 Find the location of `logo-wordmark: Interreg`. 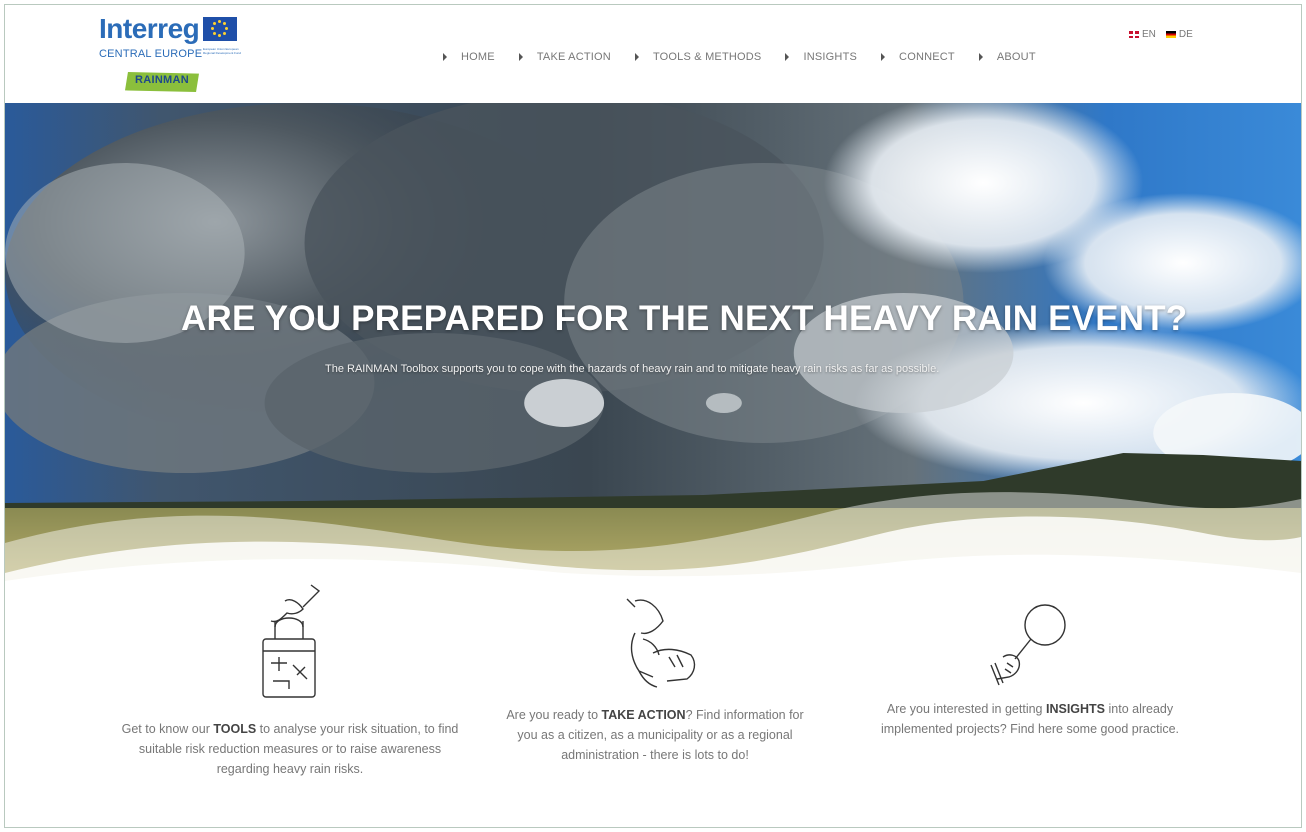

logo-wordmark: Interreg is located at coordinates (149, 28).